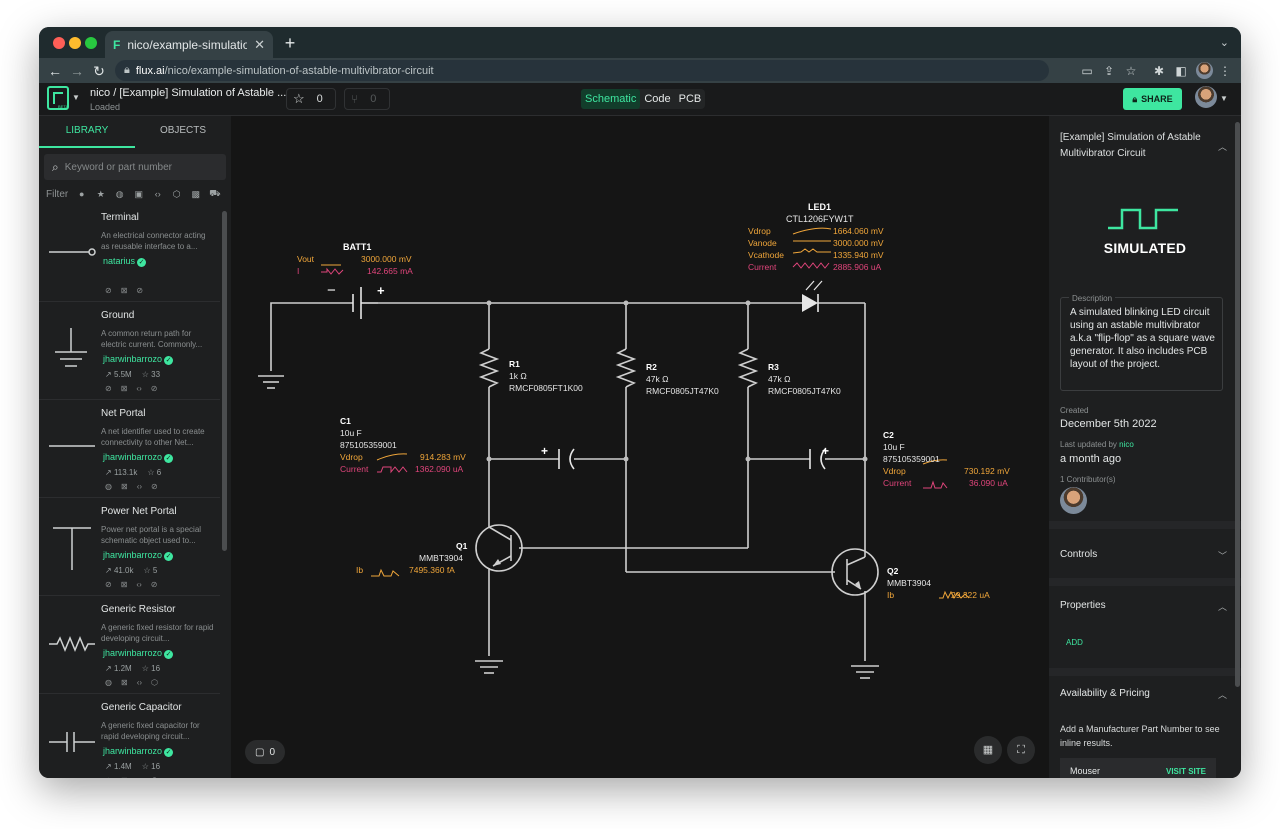 The width and height of the screenshot is (1280, 829). I want to click on batt-plus-sign: +, so click(381, 290).